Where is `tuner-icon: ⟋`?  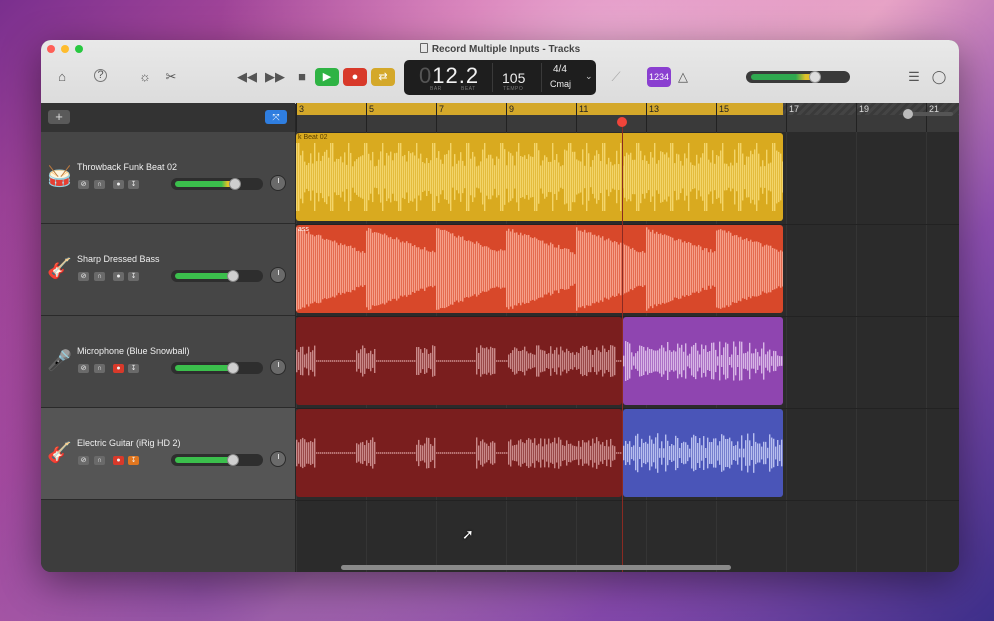 tuner-icon: ⟋ is located at coordinates (616, 77).